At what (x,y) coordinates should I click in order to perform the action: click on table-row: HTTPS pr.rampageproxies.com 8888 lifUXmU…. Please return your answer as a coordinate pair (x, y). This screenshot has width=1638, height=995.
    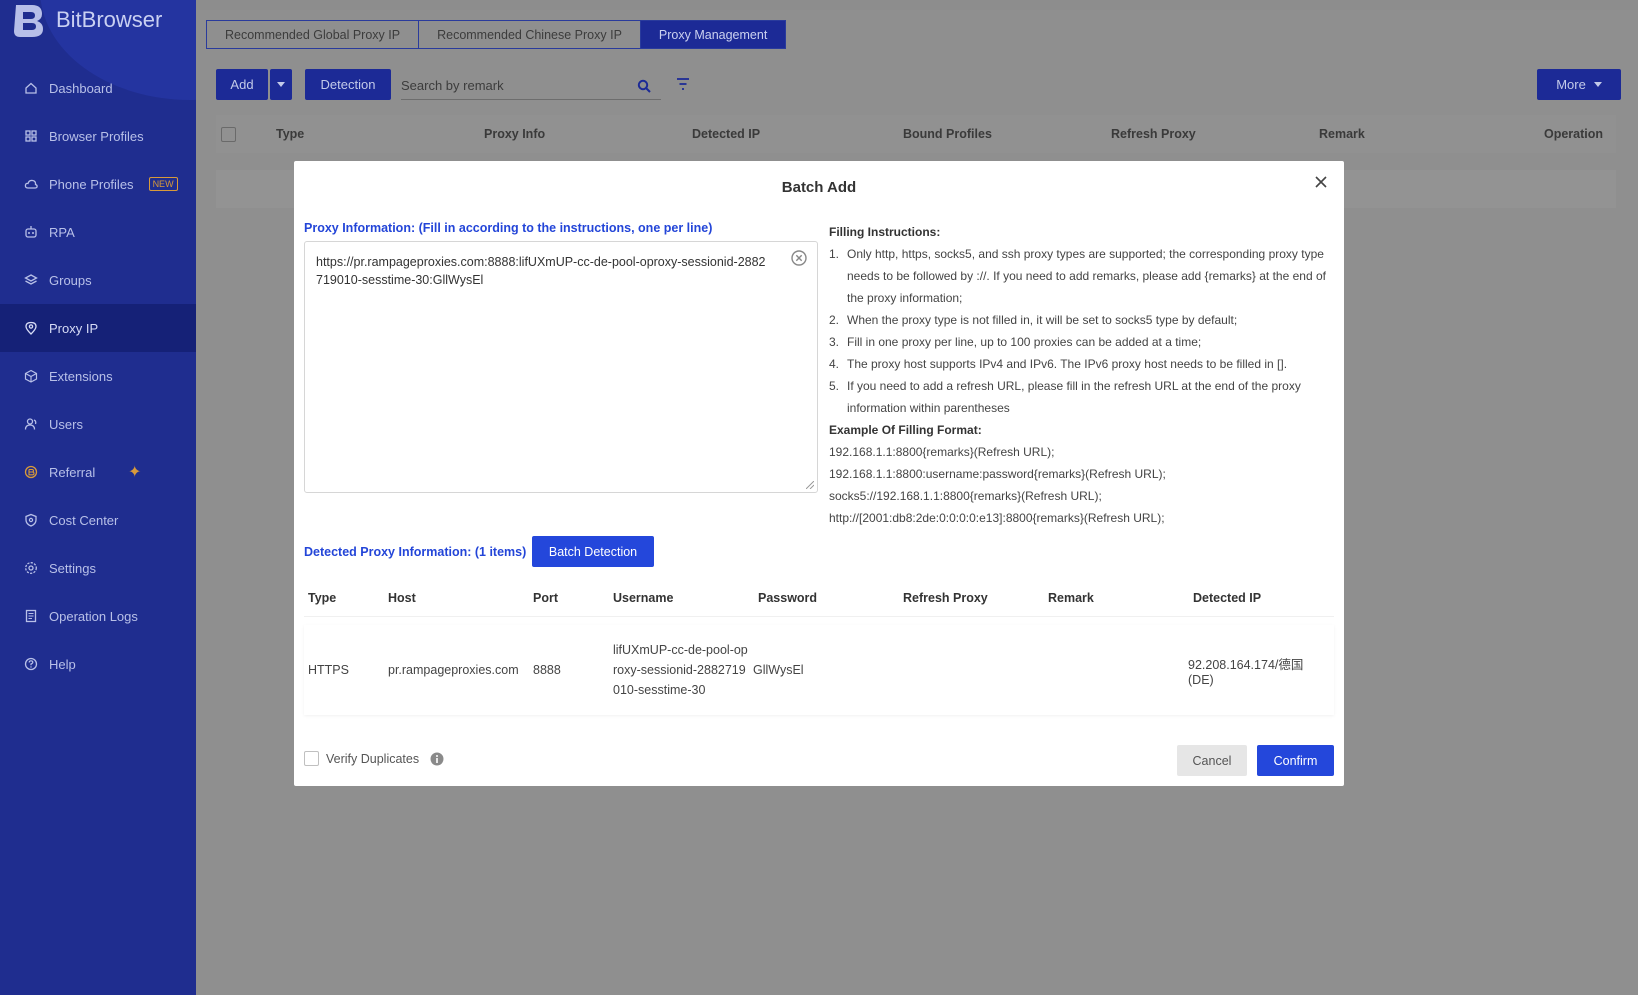
    Looking at the image, I should click on (819, 670).